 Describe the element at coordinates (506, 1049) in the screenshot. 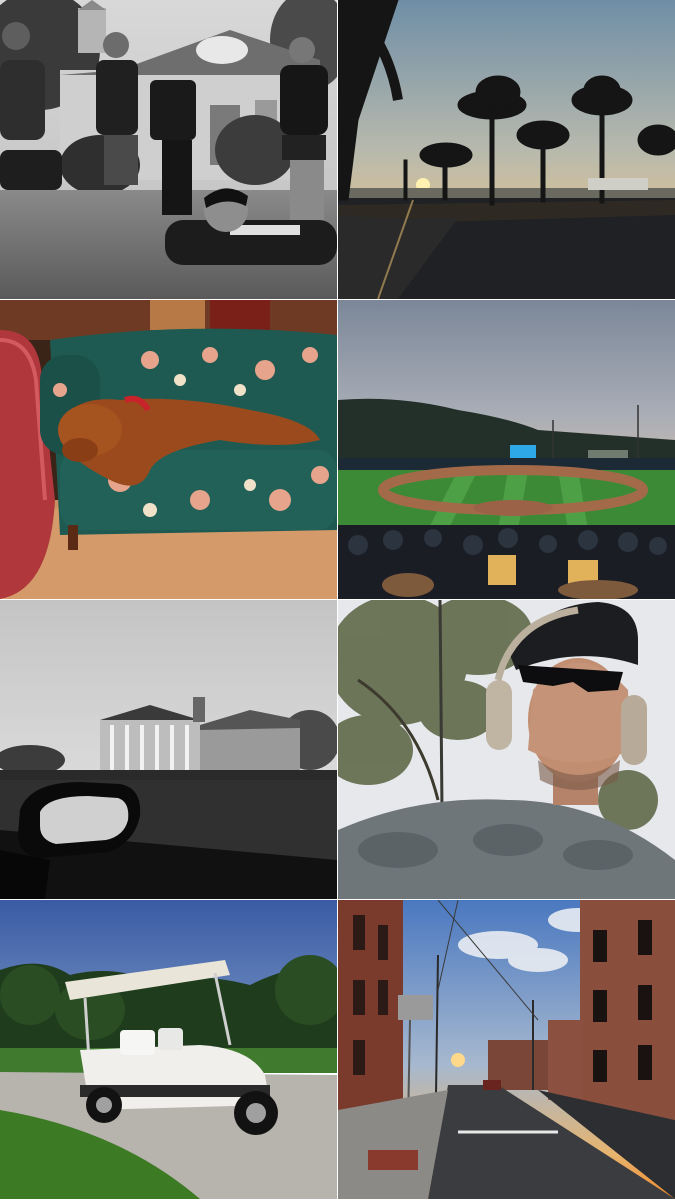

I see `photo-brick-street` at that location.